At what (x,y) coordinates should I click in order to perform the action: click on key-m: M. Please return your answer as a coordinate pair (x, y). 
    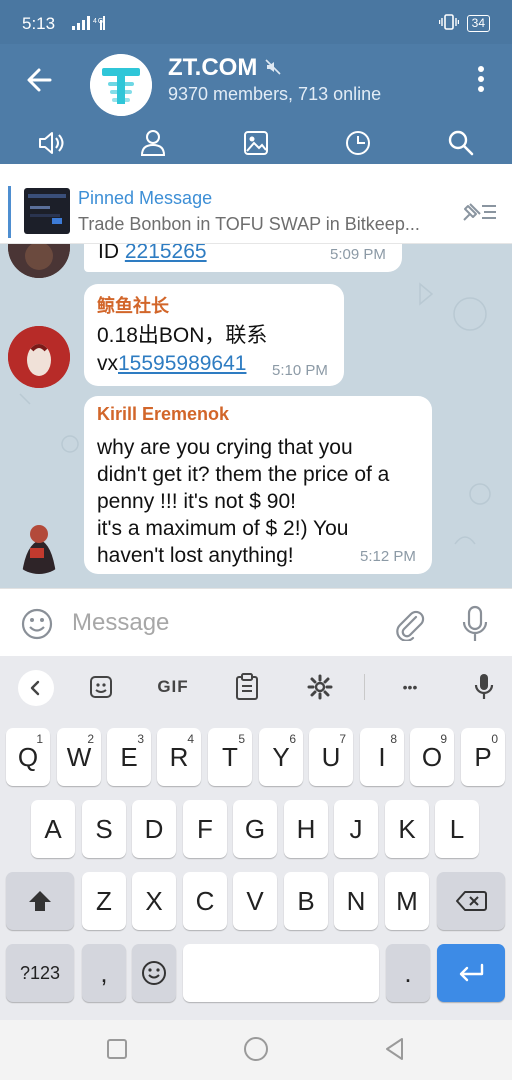
    Looking at the image, I should click on (407, 901).